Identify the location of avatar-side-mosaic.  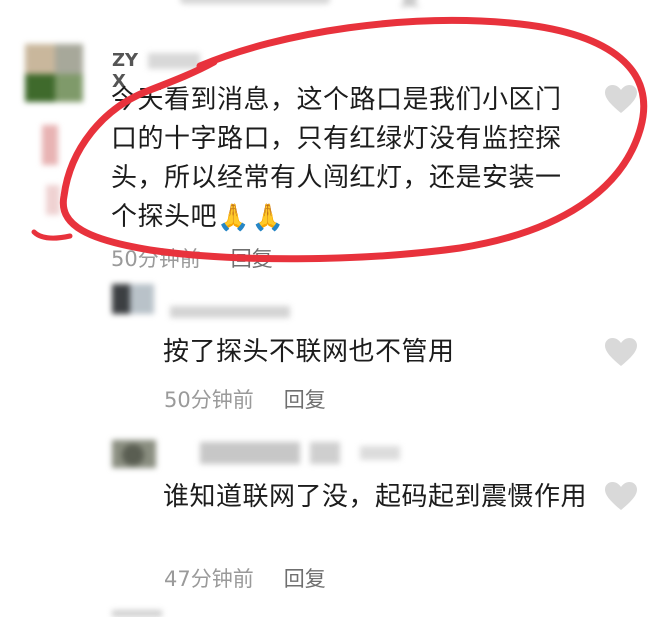
(57, 175).